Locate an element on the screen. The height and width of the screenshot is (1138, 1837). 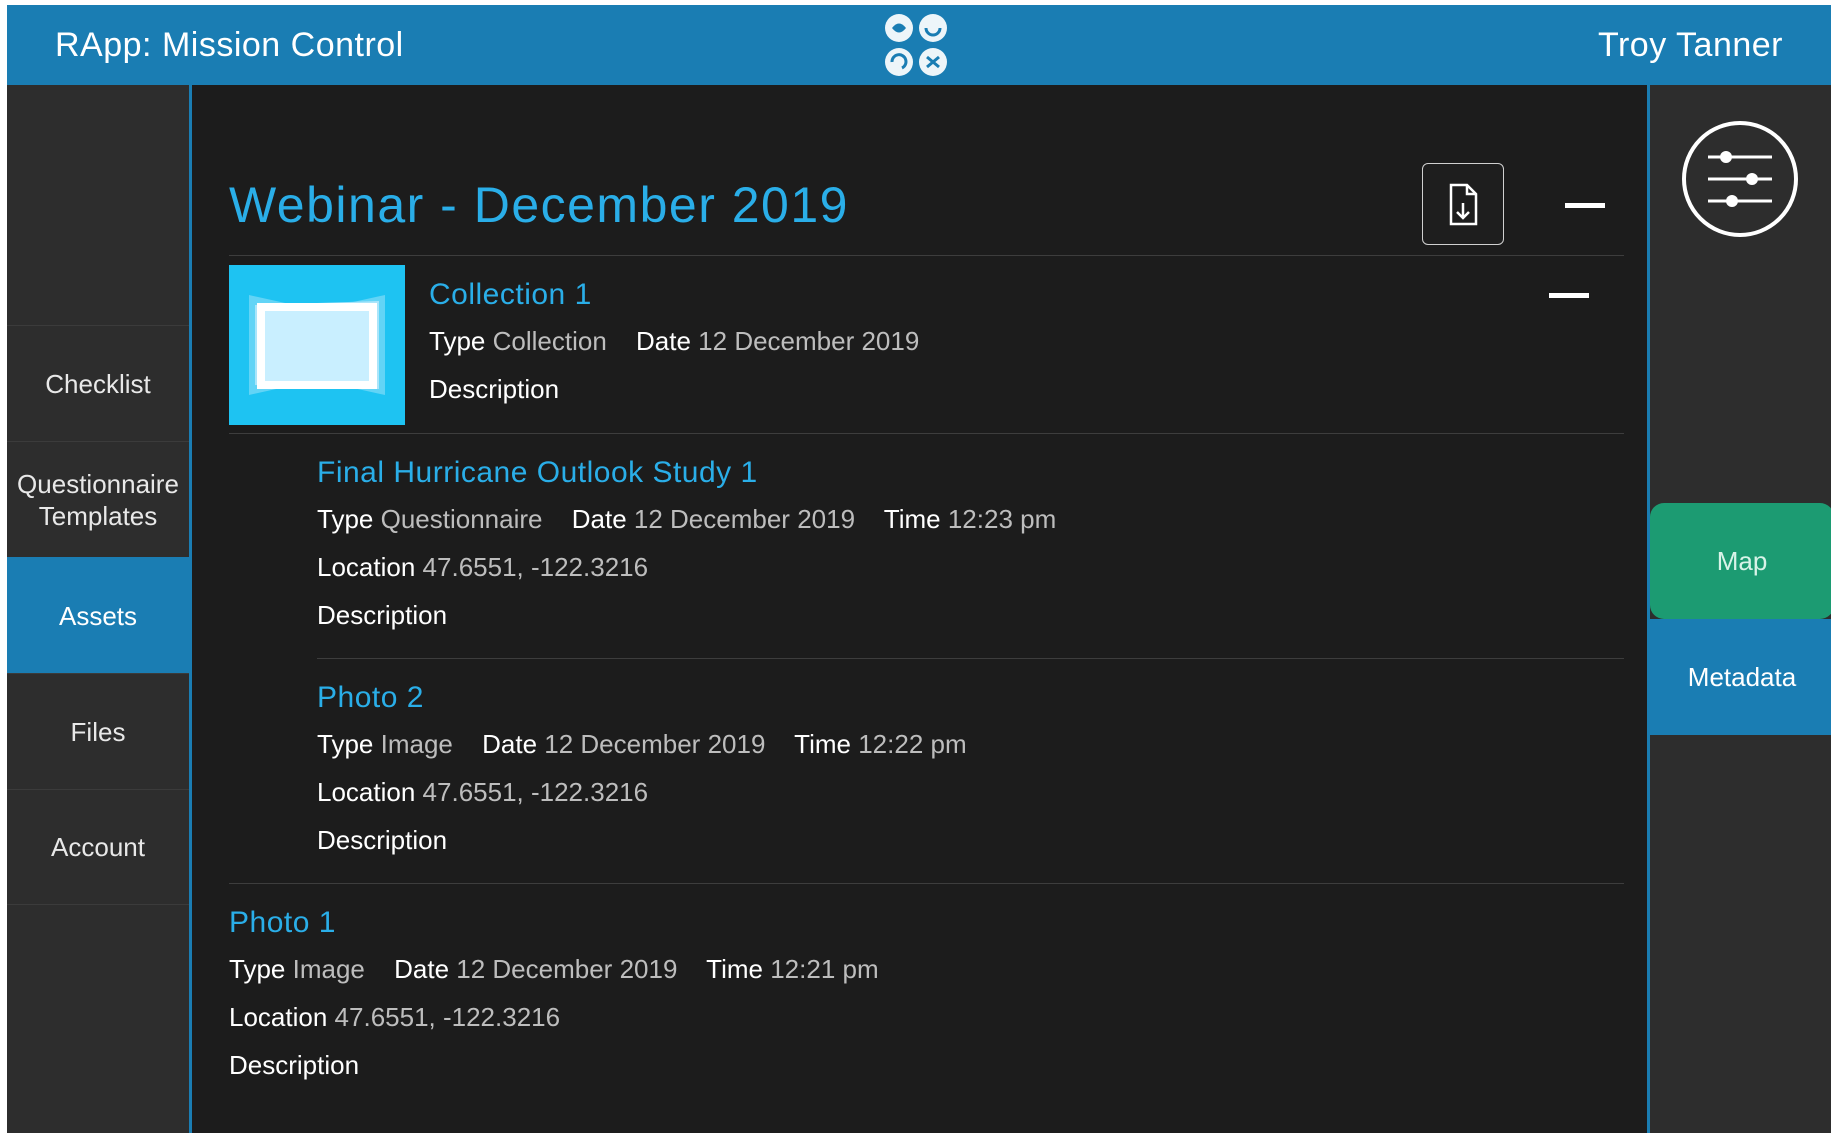
top-bar: RApp: Mission Control Troy Tanner is located at coordinates (919, 45).